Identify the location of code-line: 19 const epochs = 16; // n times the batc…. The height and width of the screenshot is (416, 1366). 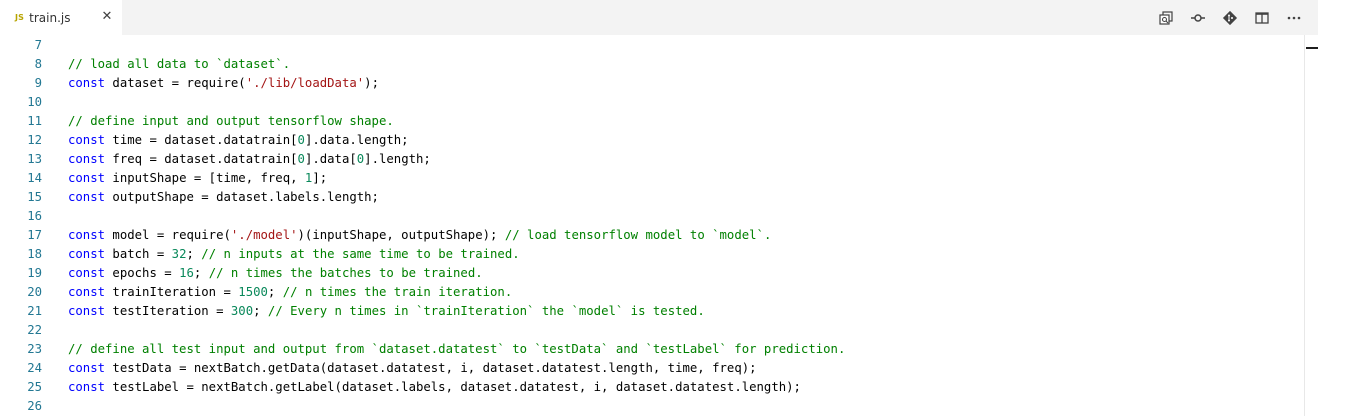
(652, 273).